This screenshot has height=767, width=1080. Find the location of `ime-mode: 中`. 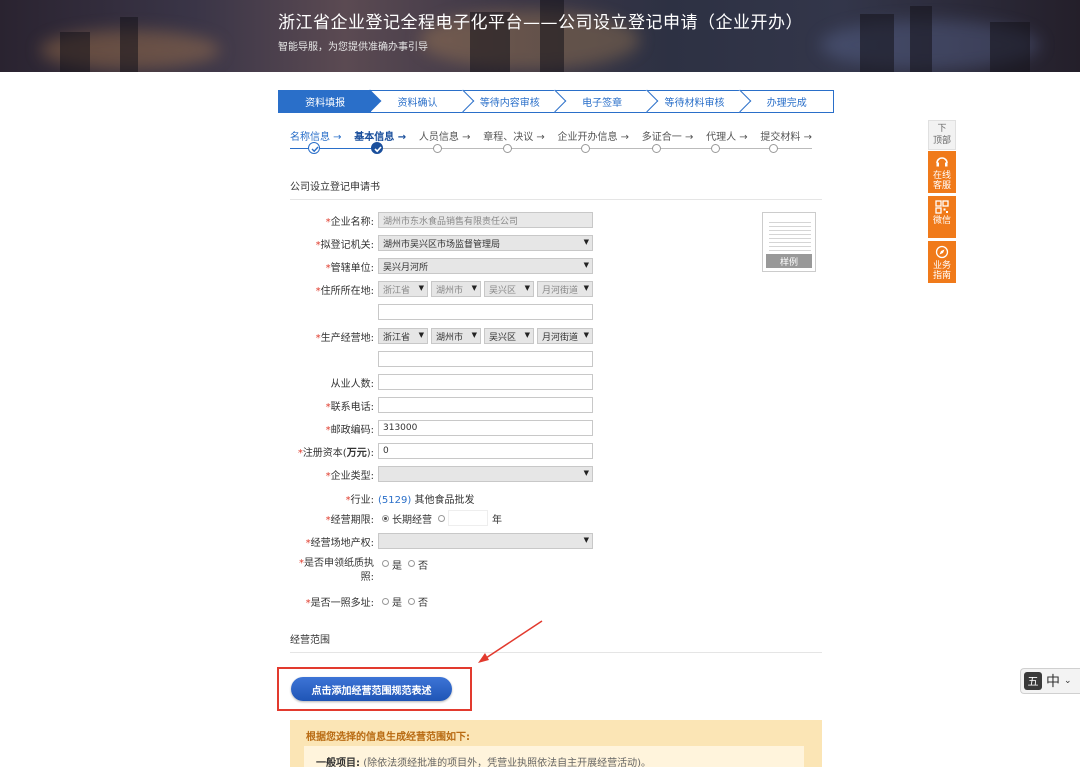

ime-mode: 中 is located at coordinates (1053, 681).